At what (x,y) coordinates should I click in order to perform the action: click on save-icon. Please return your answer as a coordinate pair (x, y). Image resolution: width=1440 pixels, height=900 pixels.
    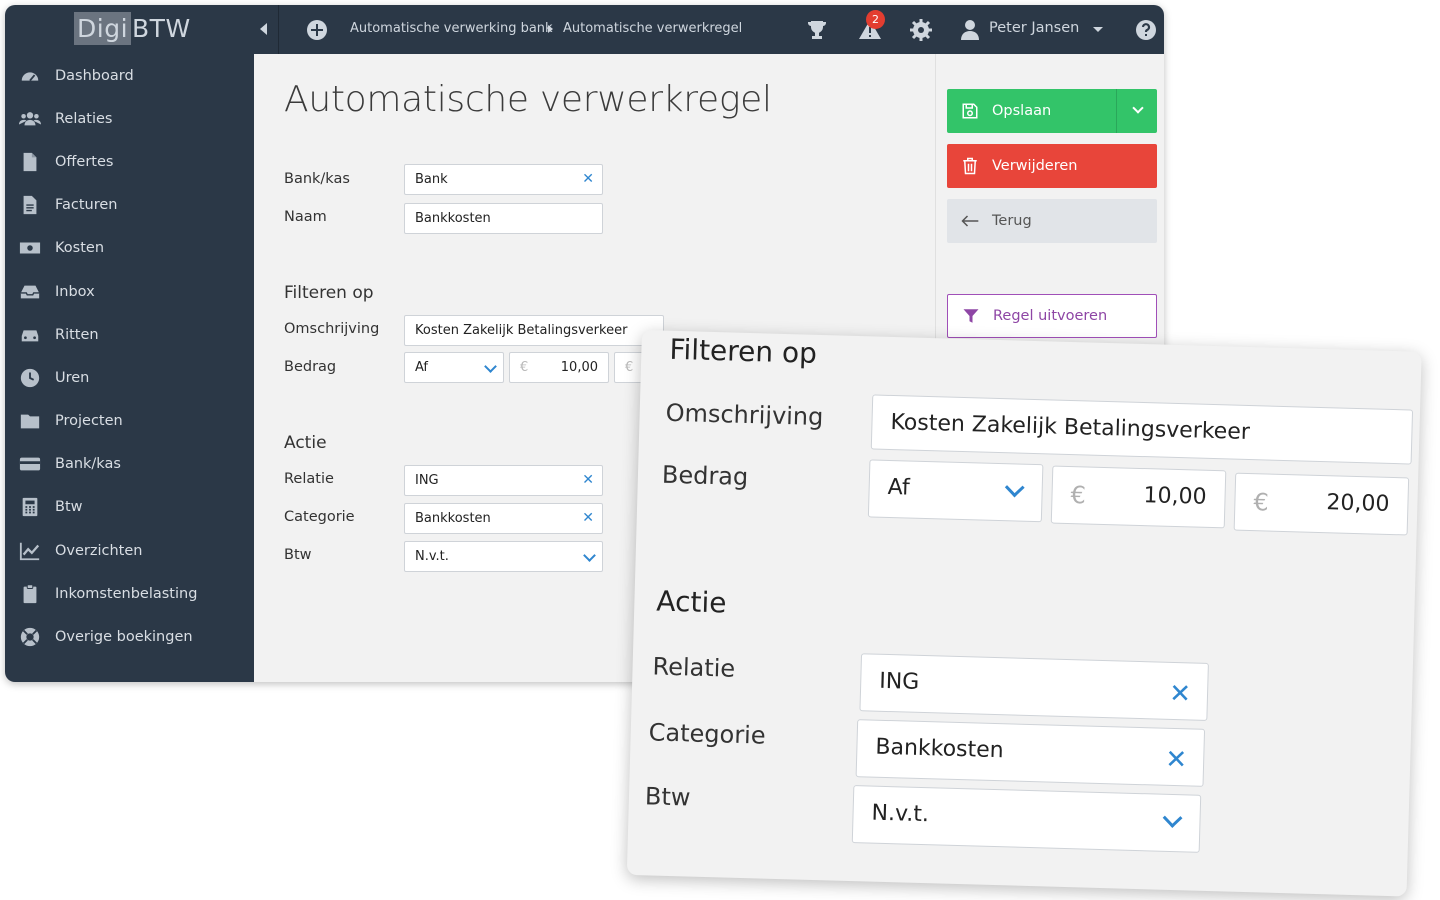
    Looking at the image, I should click on (969, 111).